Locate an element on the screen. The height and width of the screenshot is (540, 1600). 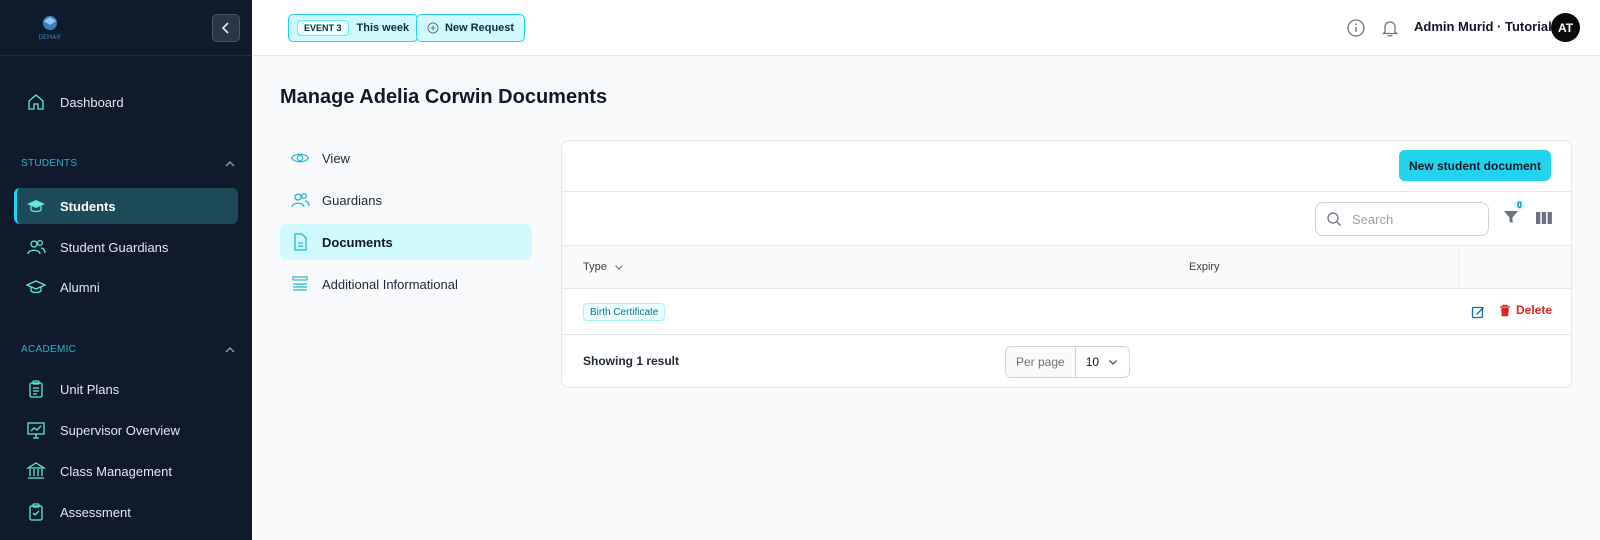
graduation-icon is located at coordinates (36, 287).